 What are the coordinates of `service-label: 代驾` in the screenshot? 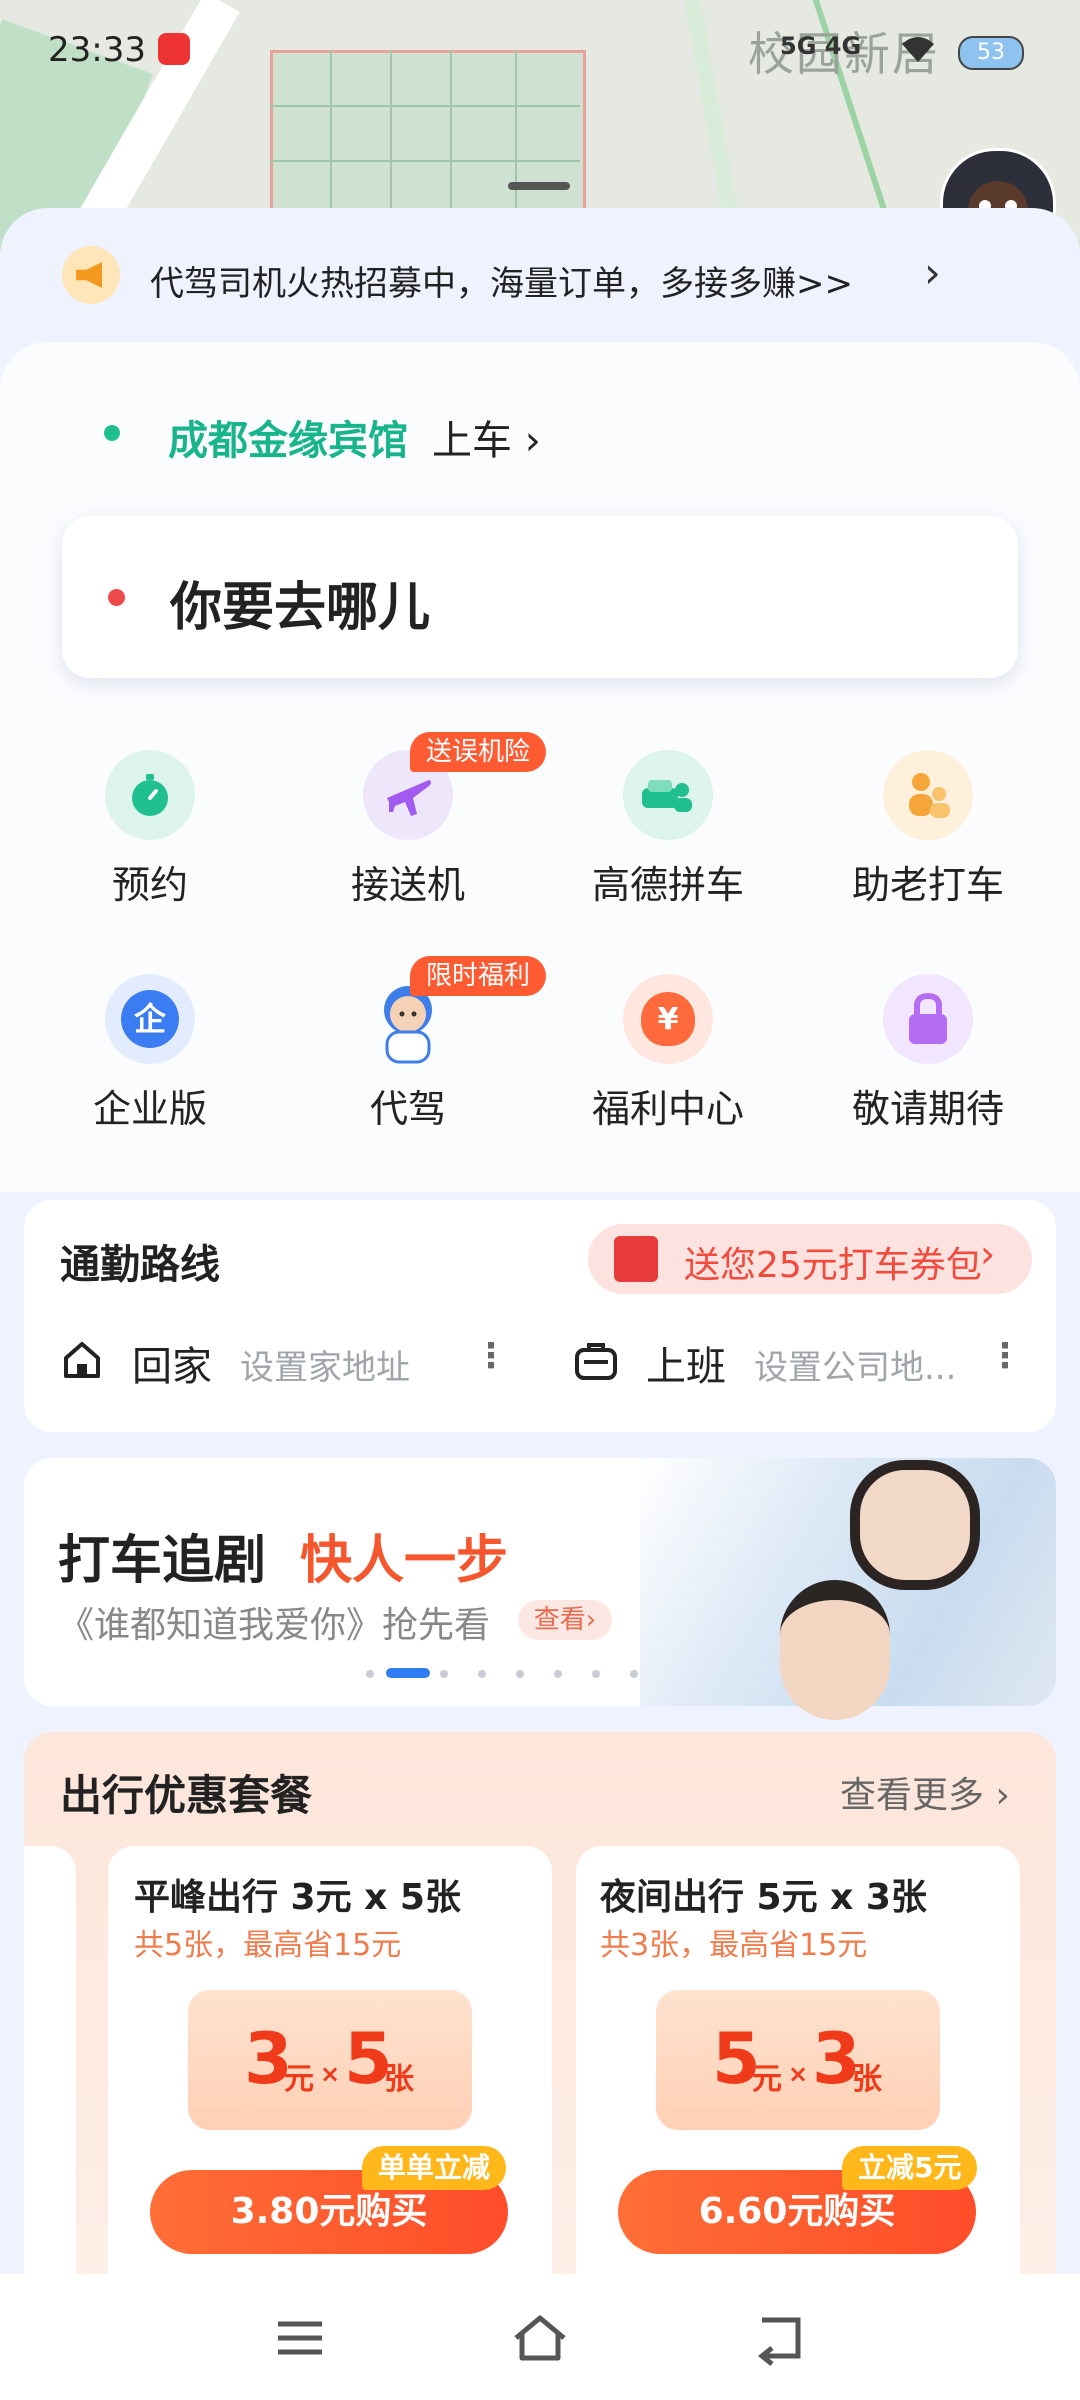 It's located at (407, 1109).